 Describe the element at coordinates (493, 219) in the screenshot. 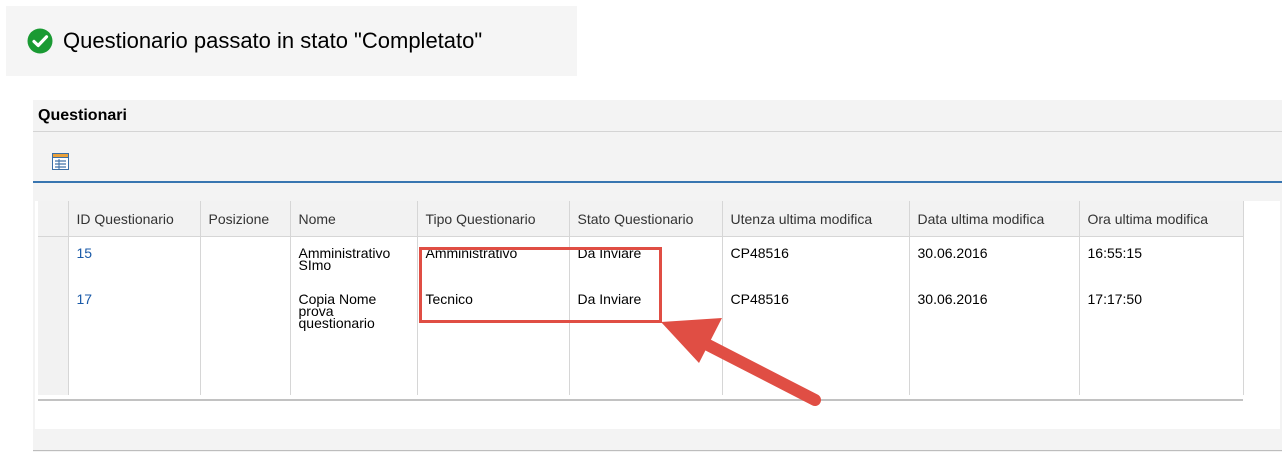

I see `column-header: Tipo Questionario` at that location.